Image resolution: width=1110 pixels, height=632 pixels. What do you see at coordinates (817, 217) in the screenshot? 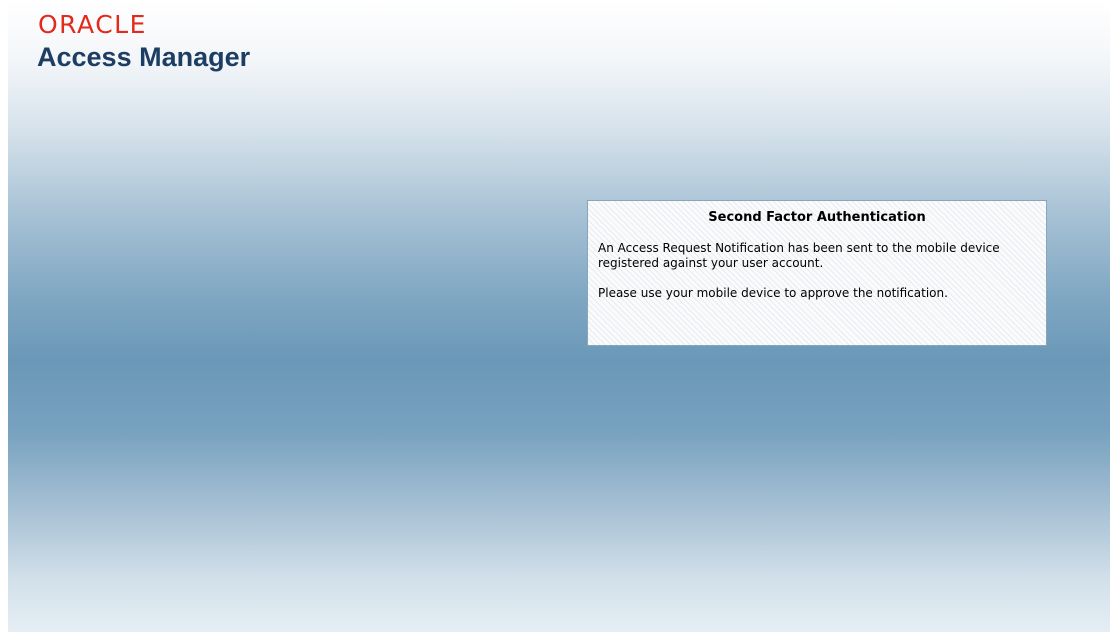
I see `auth-panel-title: Second Factor Authentication` at bounding box center [817, 217].